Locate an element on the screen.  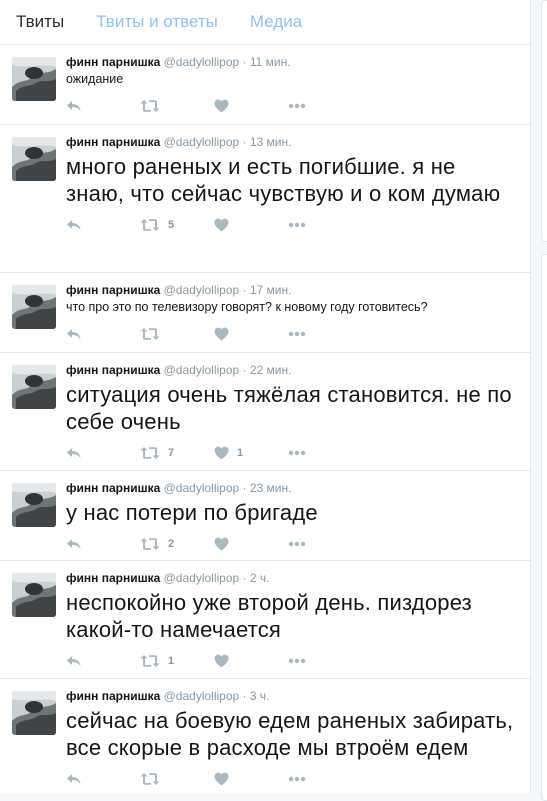
tweet-header: финн парнишка @dadylollipop · 3 ч. is located at coordinates (292, 696).